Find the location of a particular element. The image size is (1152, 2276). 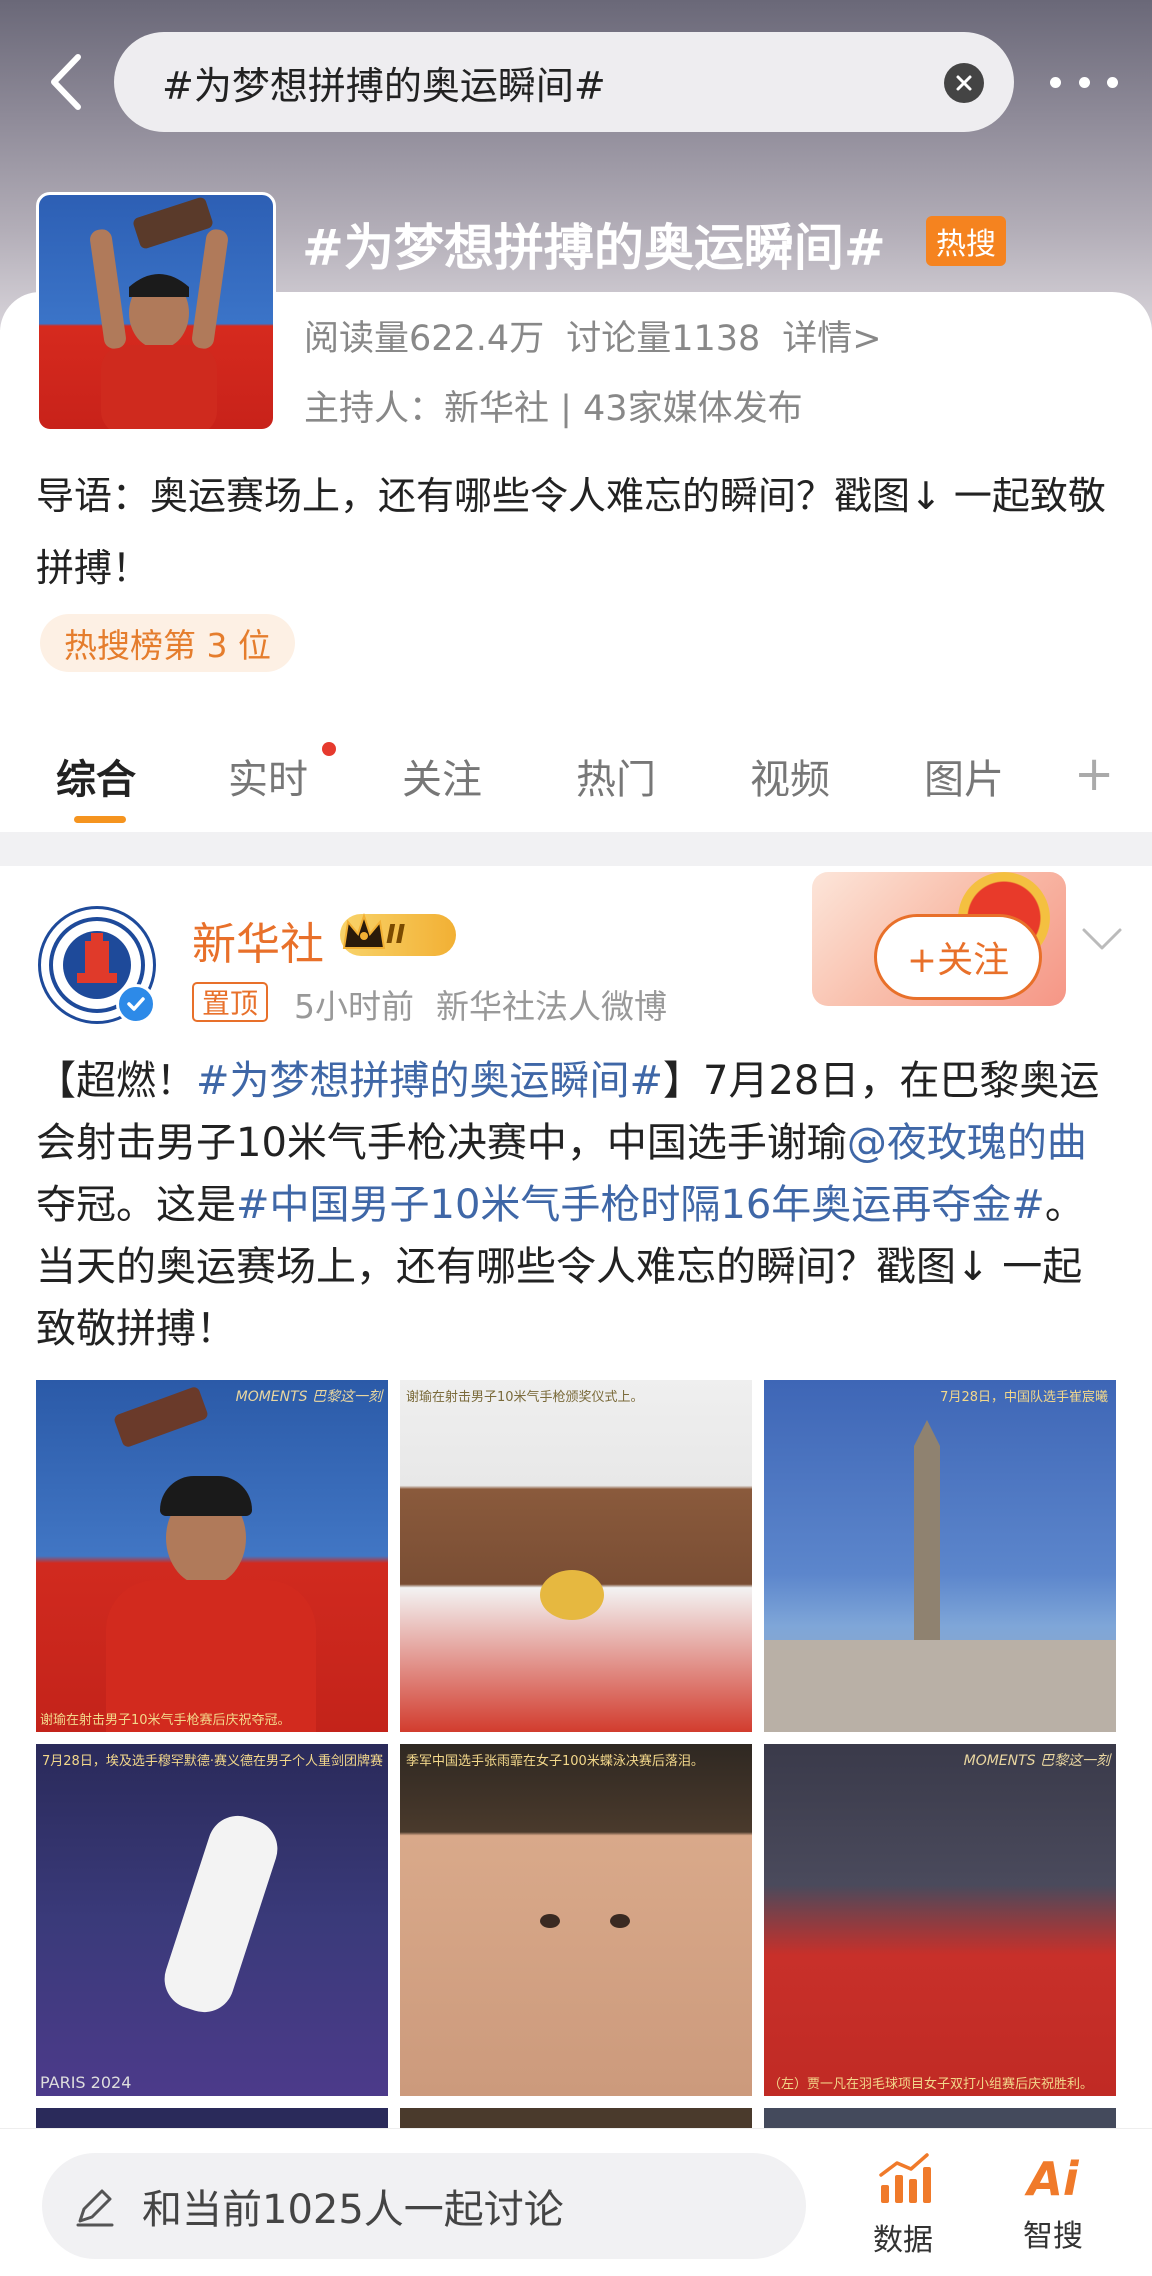

tab-video: 视频 is located at coordinates (790, 776).